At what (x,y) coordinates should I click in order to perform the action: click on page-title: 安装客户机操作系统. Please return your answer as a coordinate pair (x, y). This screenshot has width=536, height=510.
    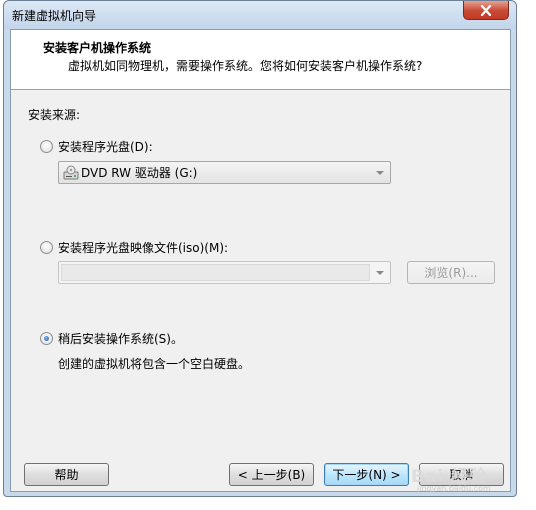
    Looking at the image, I should click on (97, 48).